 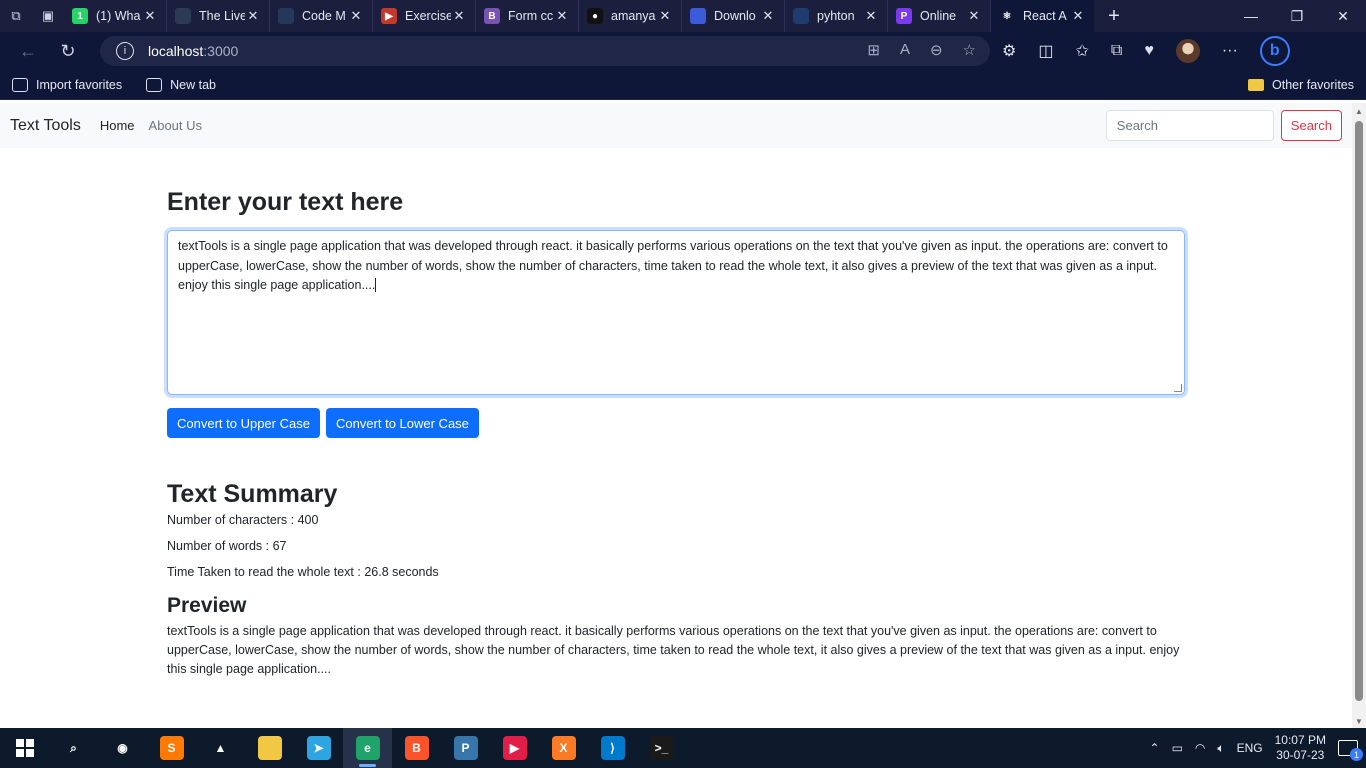 I want to click on app-available-icon: ⊞, so click(x=873, y=50).